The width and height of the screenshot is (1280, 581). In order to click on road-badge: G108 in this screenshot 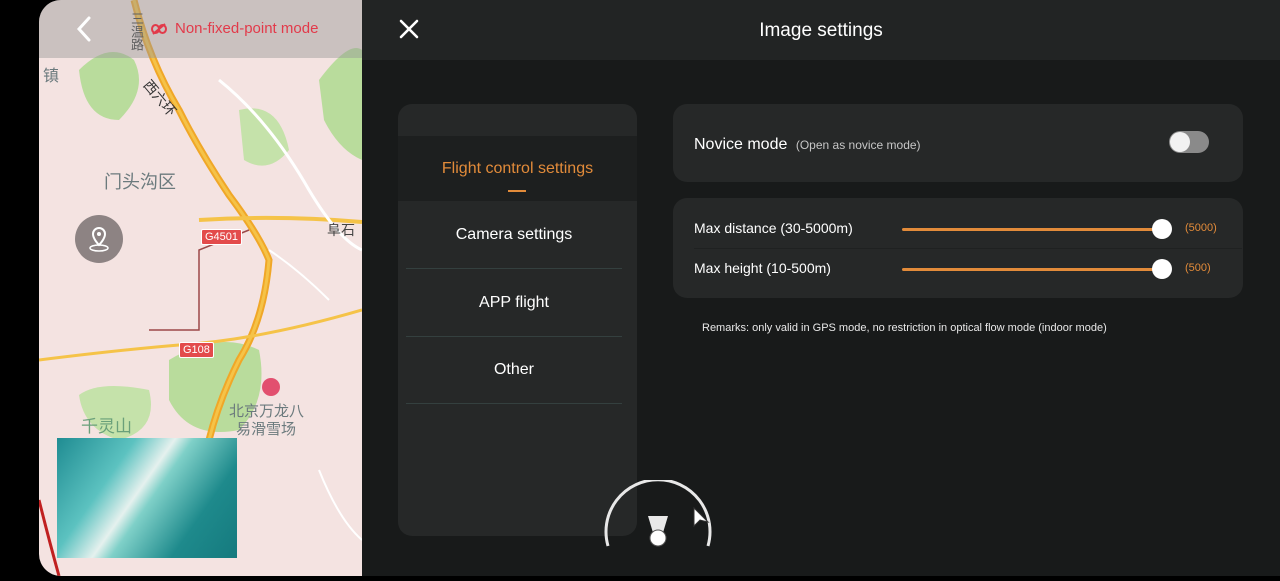, I will do `click(196, 350)`.